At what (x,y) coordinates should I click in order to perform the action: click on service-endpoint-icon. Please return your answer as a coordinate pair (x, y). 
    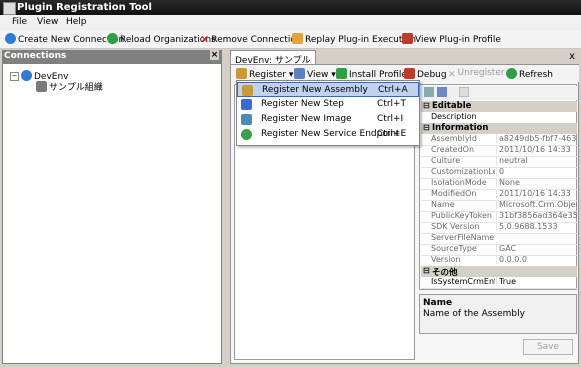
    Looking at the image, I should click on (246, 134).